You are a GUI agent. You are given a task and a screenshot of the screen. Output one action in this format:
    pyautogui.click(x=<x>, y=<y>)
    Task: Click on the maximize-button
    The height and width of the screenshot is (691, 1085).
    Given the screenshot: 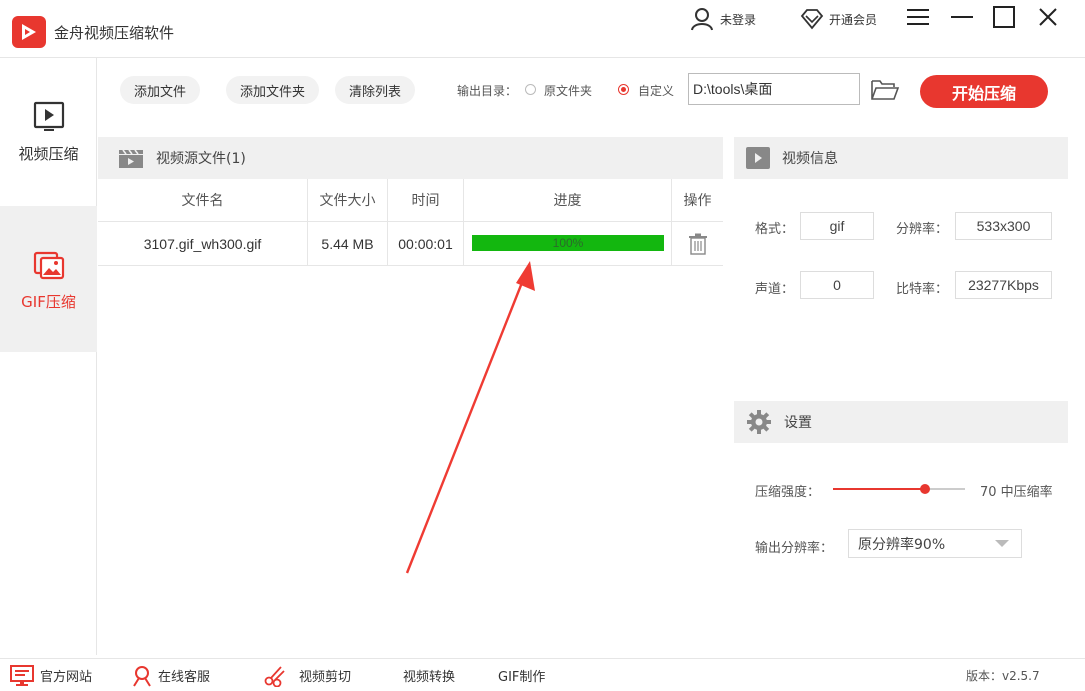 What is the action you would take?
    pyautogui.click(x=1004, y=17)
    